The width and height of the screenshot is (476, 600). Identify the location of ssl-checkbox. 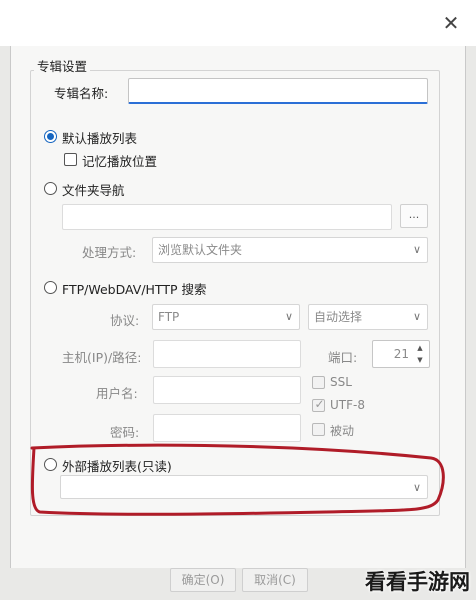
(318, 382).